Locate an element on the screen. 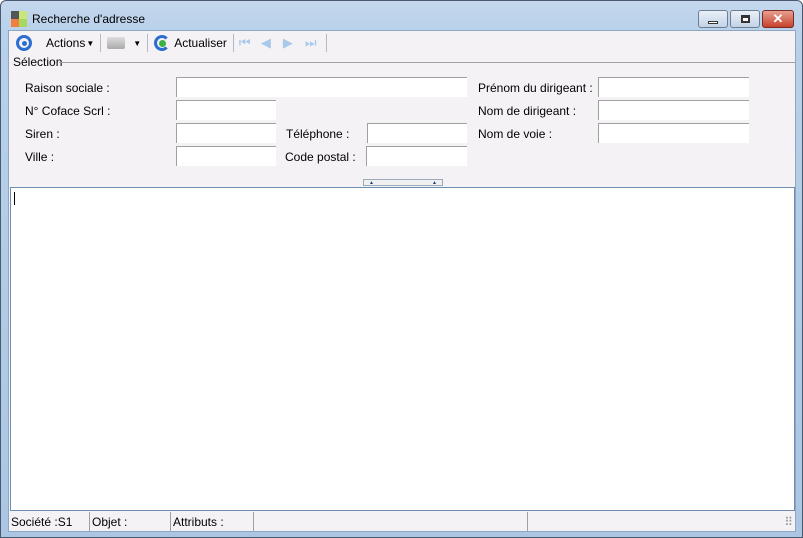 The width and height of the screenshot is (803, 538). target-button is located at coordinates (24, 43).